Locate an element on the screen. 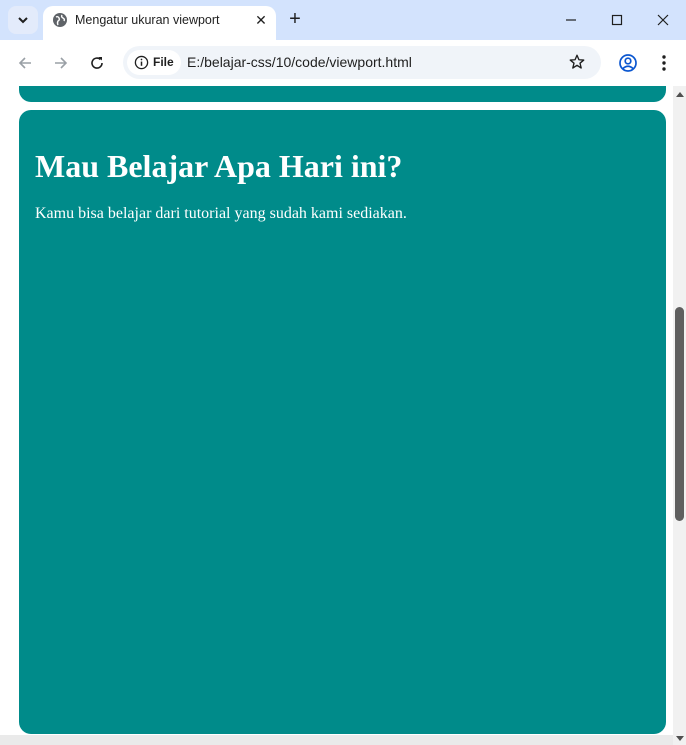 The width and height of the screenshot is (686, 745). menu-button is located at coordinates (664, 63).